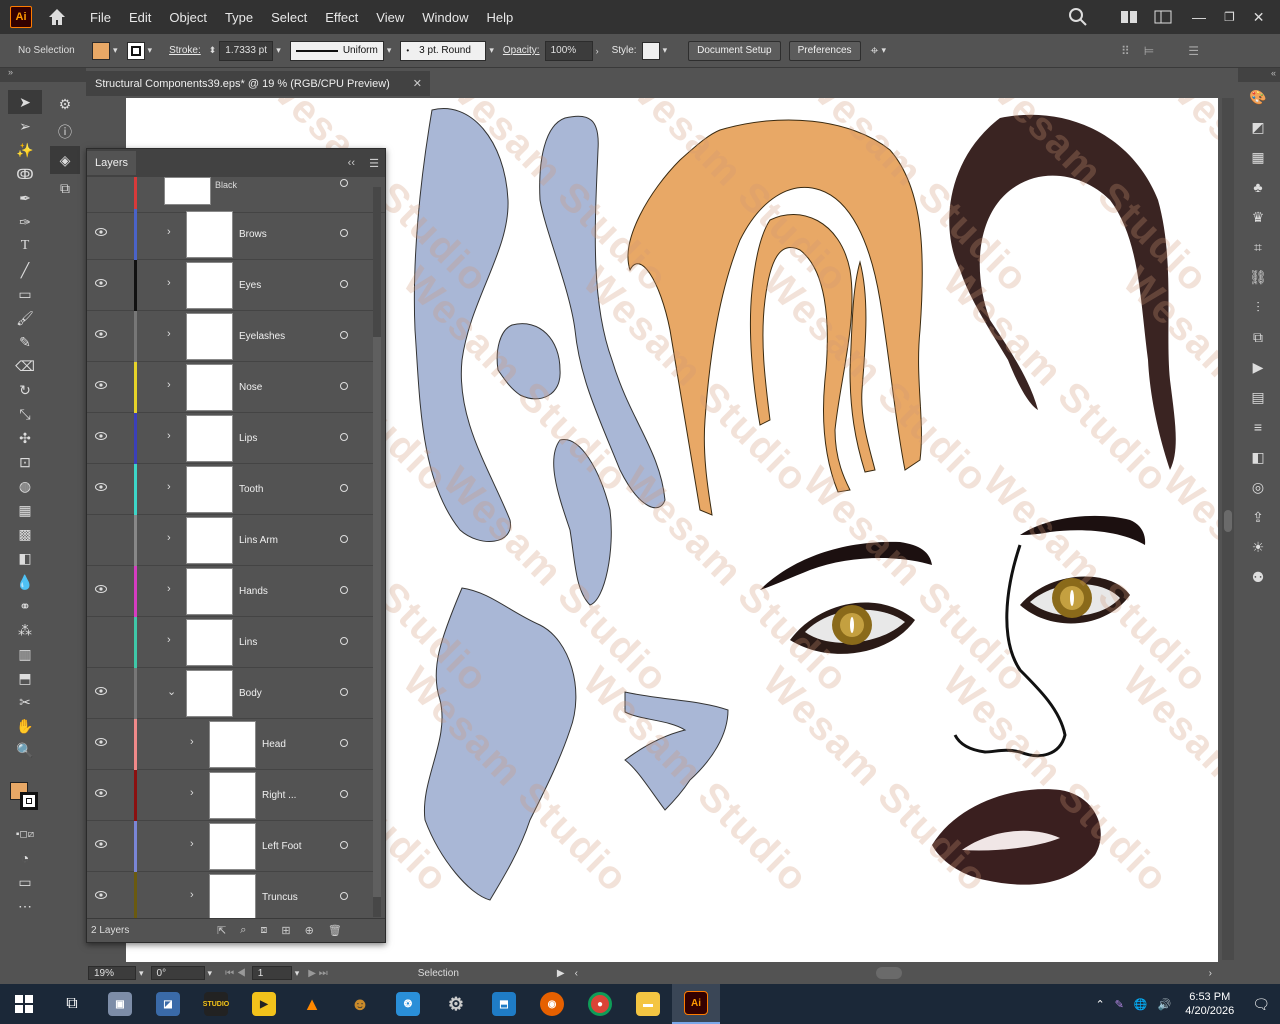  I want to click on layer-row-partial: Black, so click(236, 195).